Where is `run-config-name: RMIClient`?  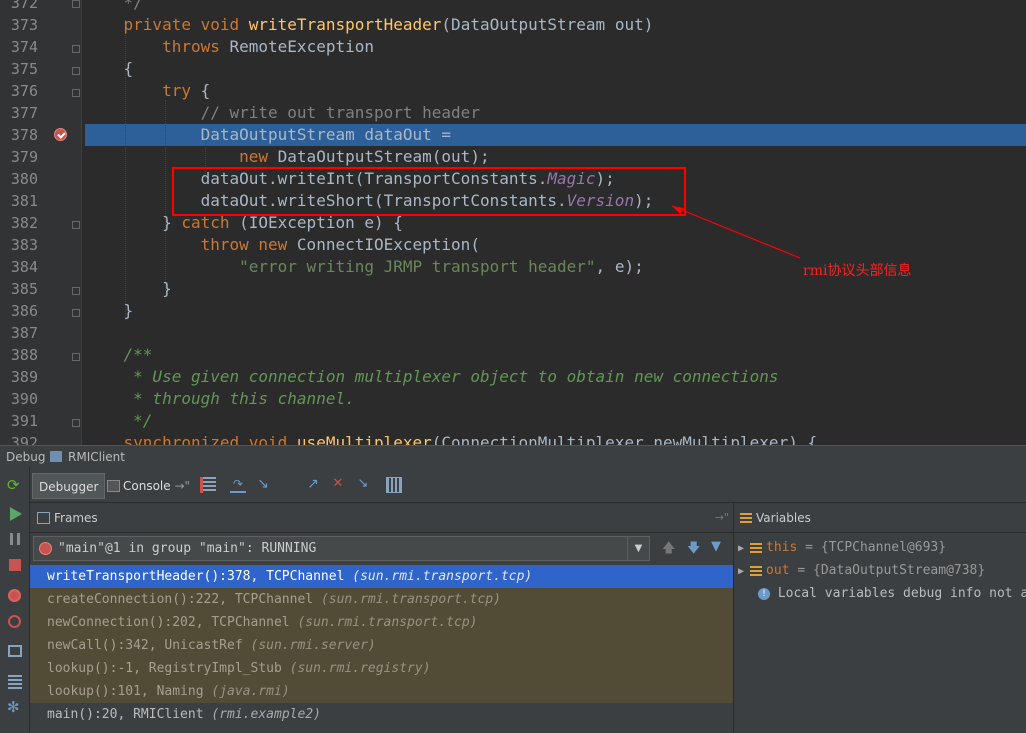 run-config-name: RMIClient is located at coordinates (96, 457).